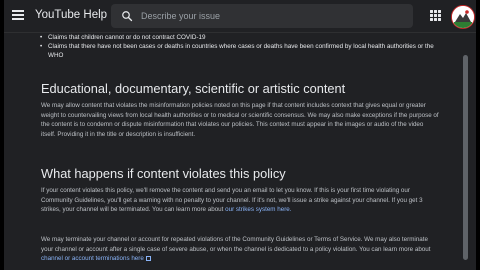 Image resolution: width=480 pixels, height=270 pixels. Describe the element at coordinates (478, 135) in the screenshot. I see `letterbox-right` at that location.